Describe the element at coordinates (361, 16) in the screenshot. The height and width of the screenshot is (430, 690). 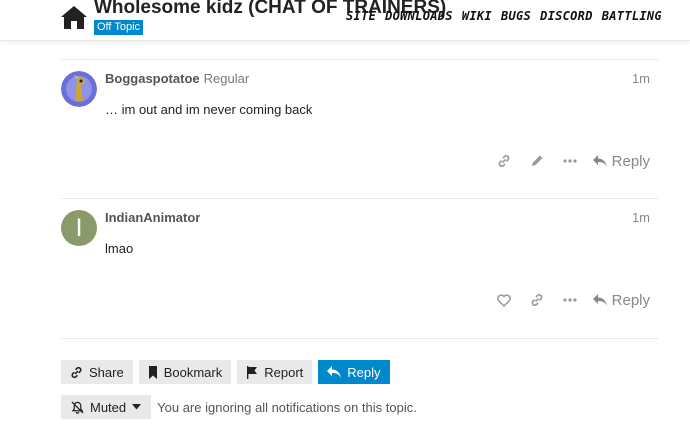
I see `nav-site: SITE` at that location.